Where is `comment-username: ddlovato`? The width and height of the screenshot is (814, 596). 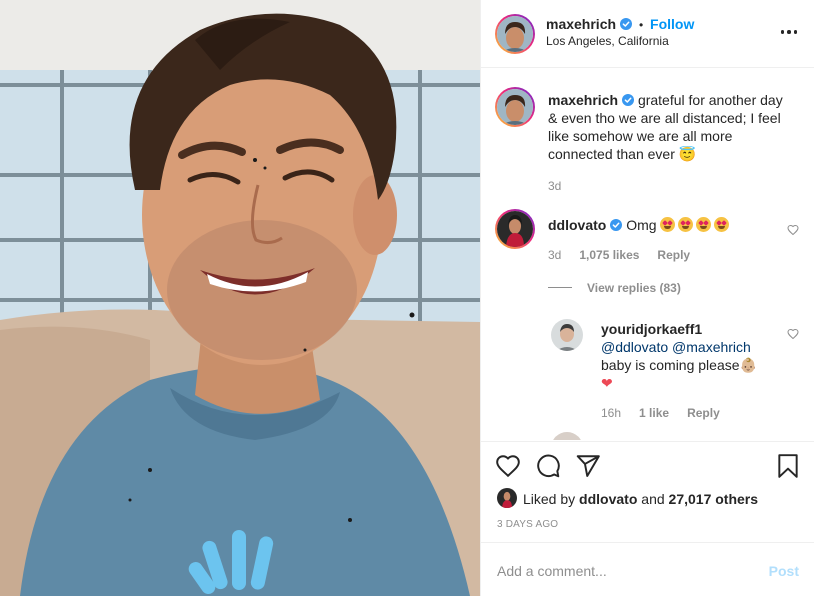 comment-username: ddlovato is located at coordinates (577, 225).